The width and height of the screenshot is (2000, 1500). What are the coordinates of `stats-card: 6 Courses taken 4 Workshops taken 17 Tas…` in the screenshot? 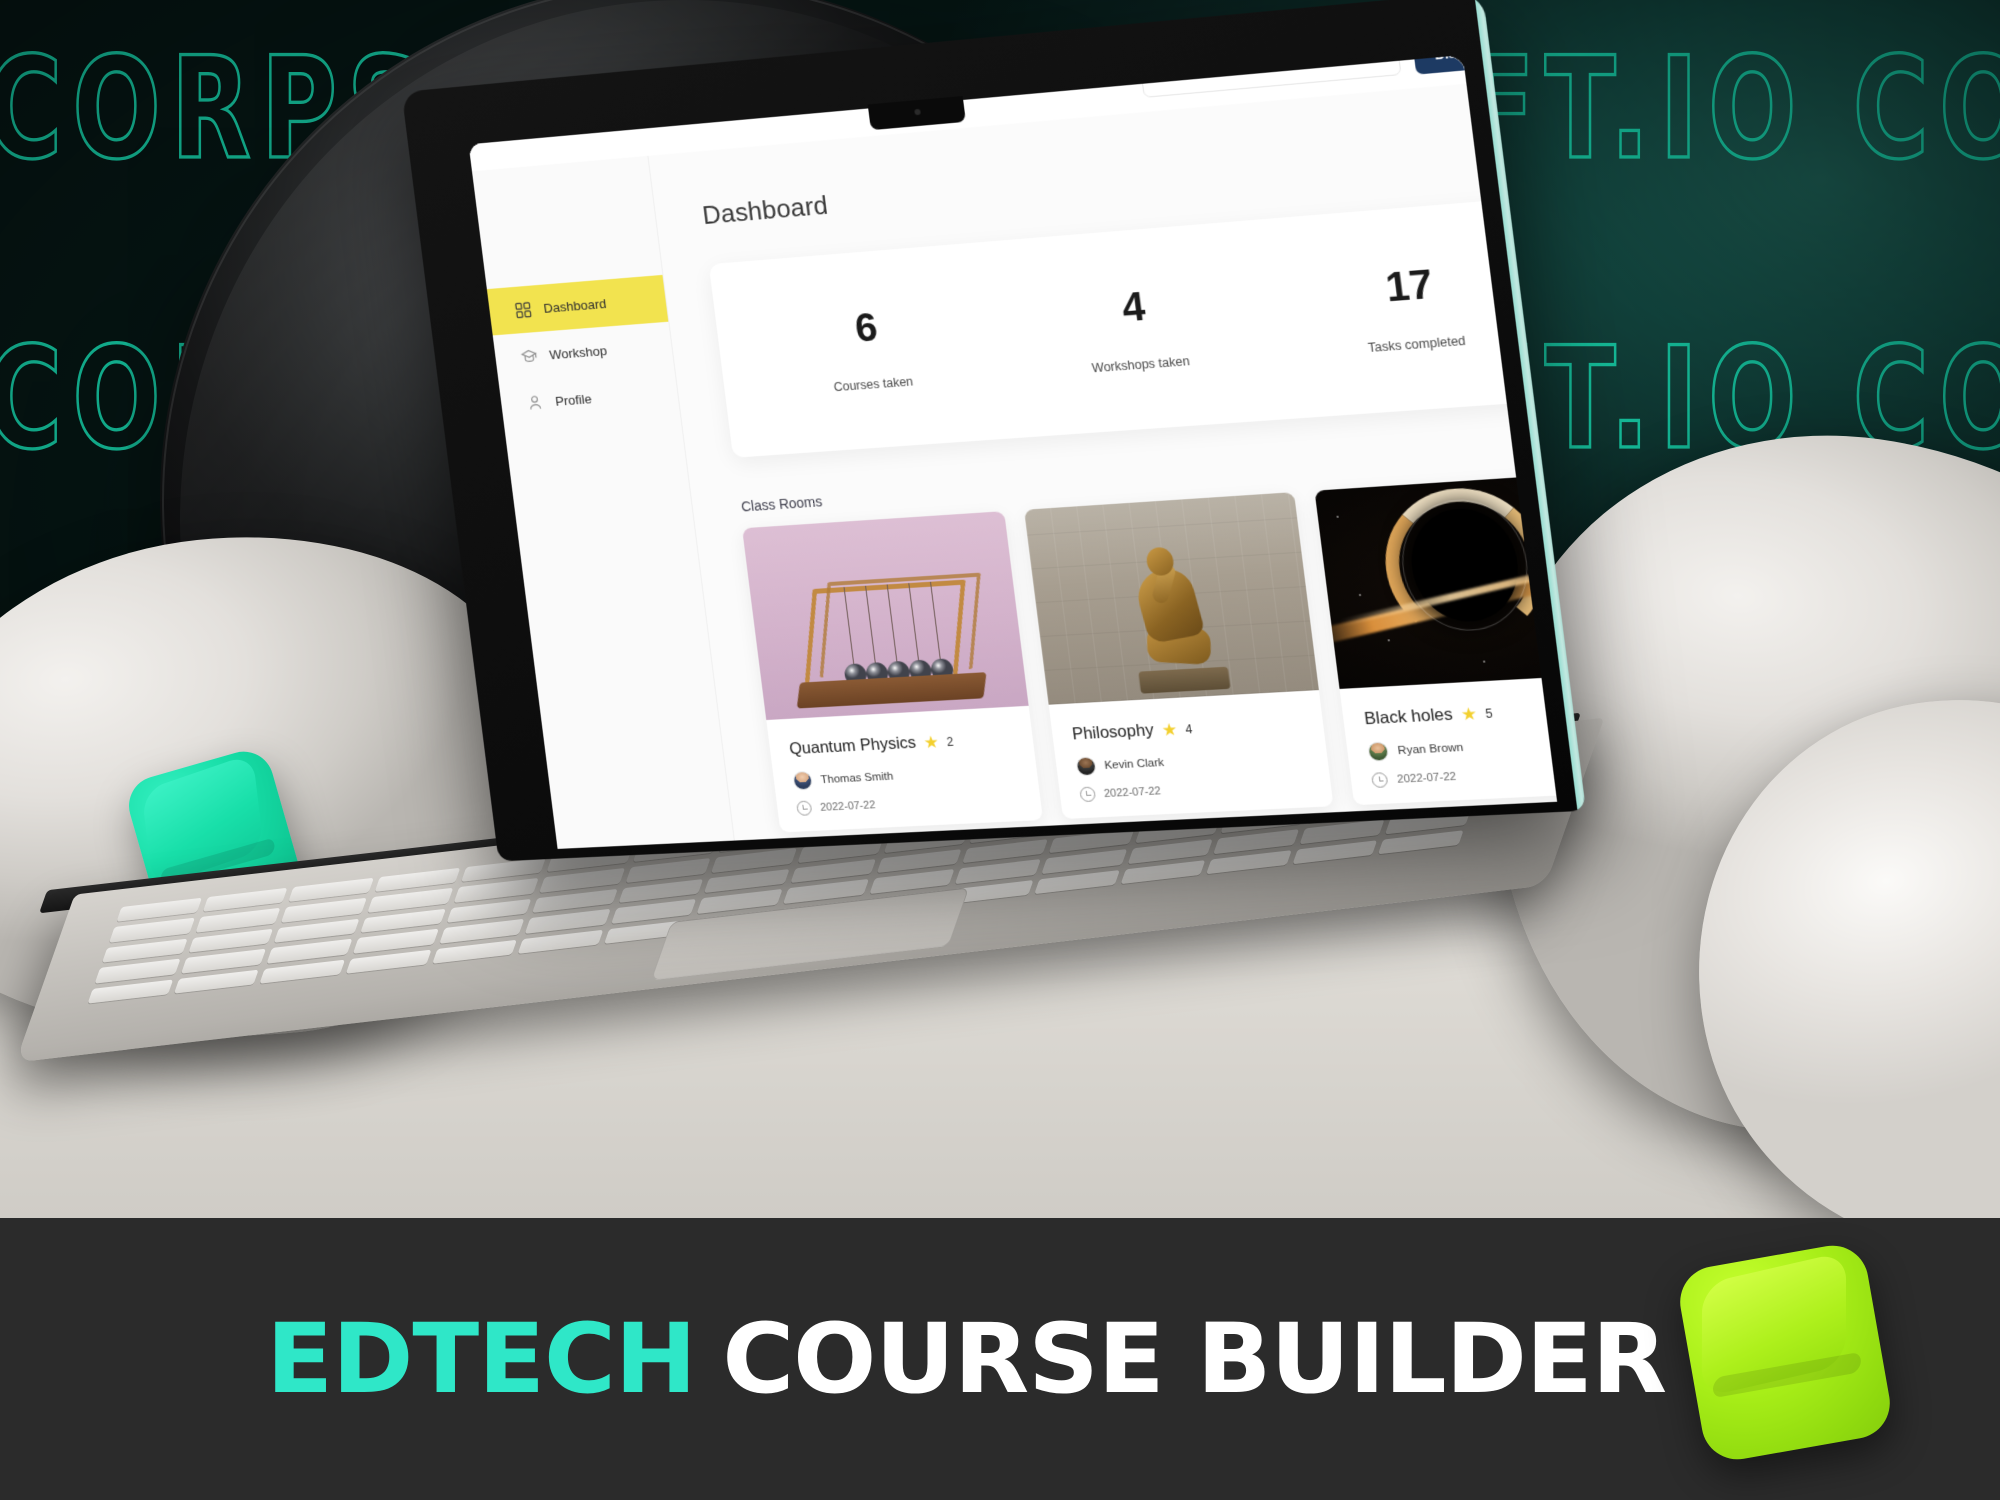 It's located at (1133, 326).